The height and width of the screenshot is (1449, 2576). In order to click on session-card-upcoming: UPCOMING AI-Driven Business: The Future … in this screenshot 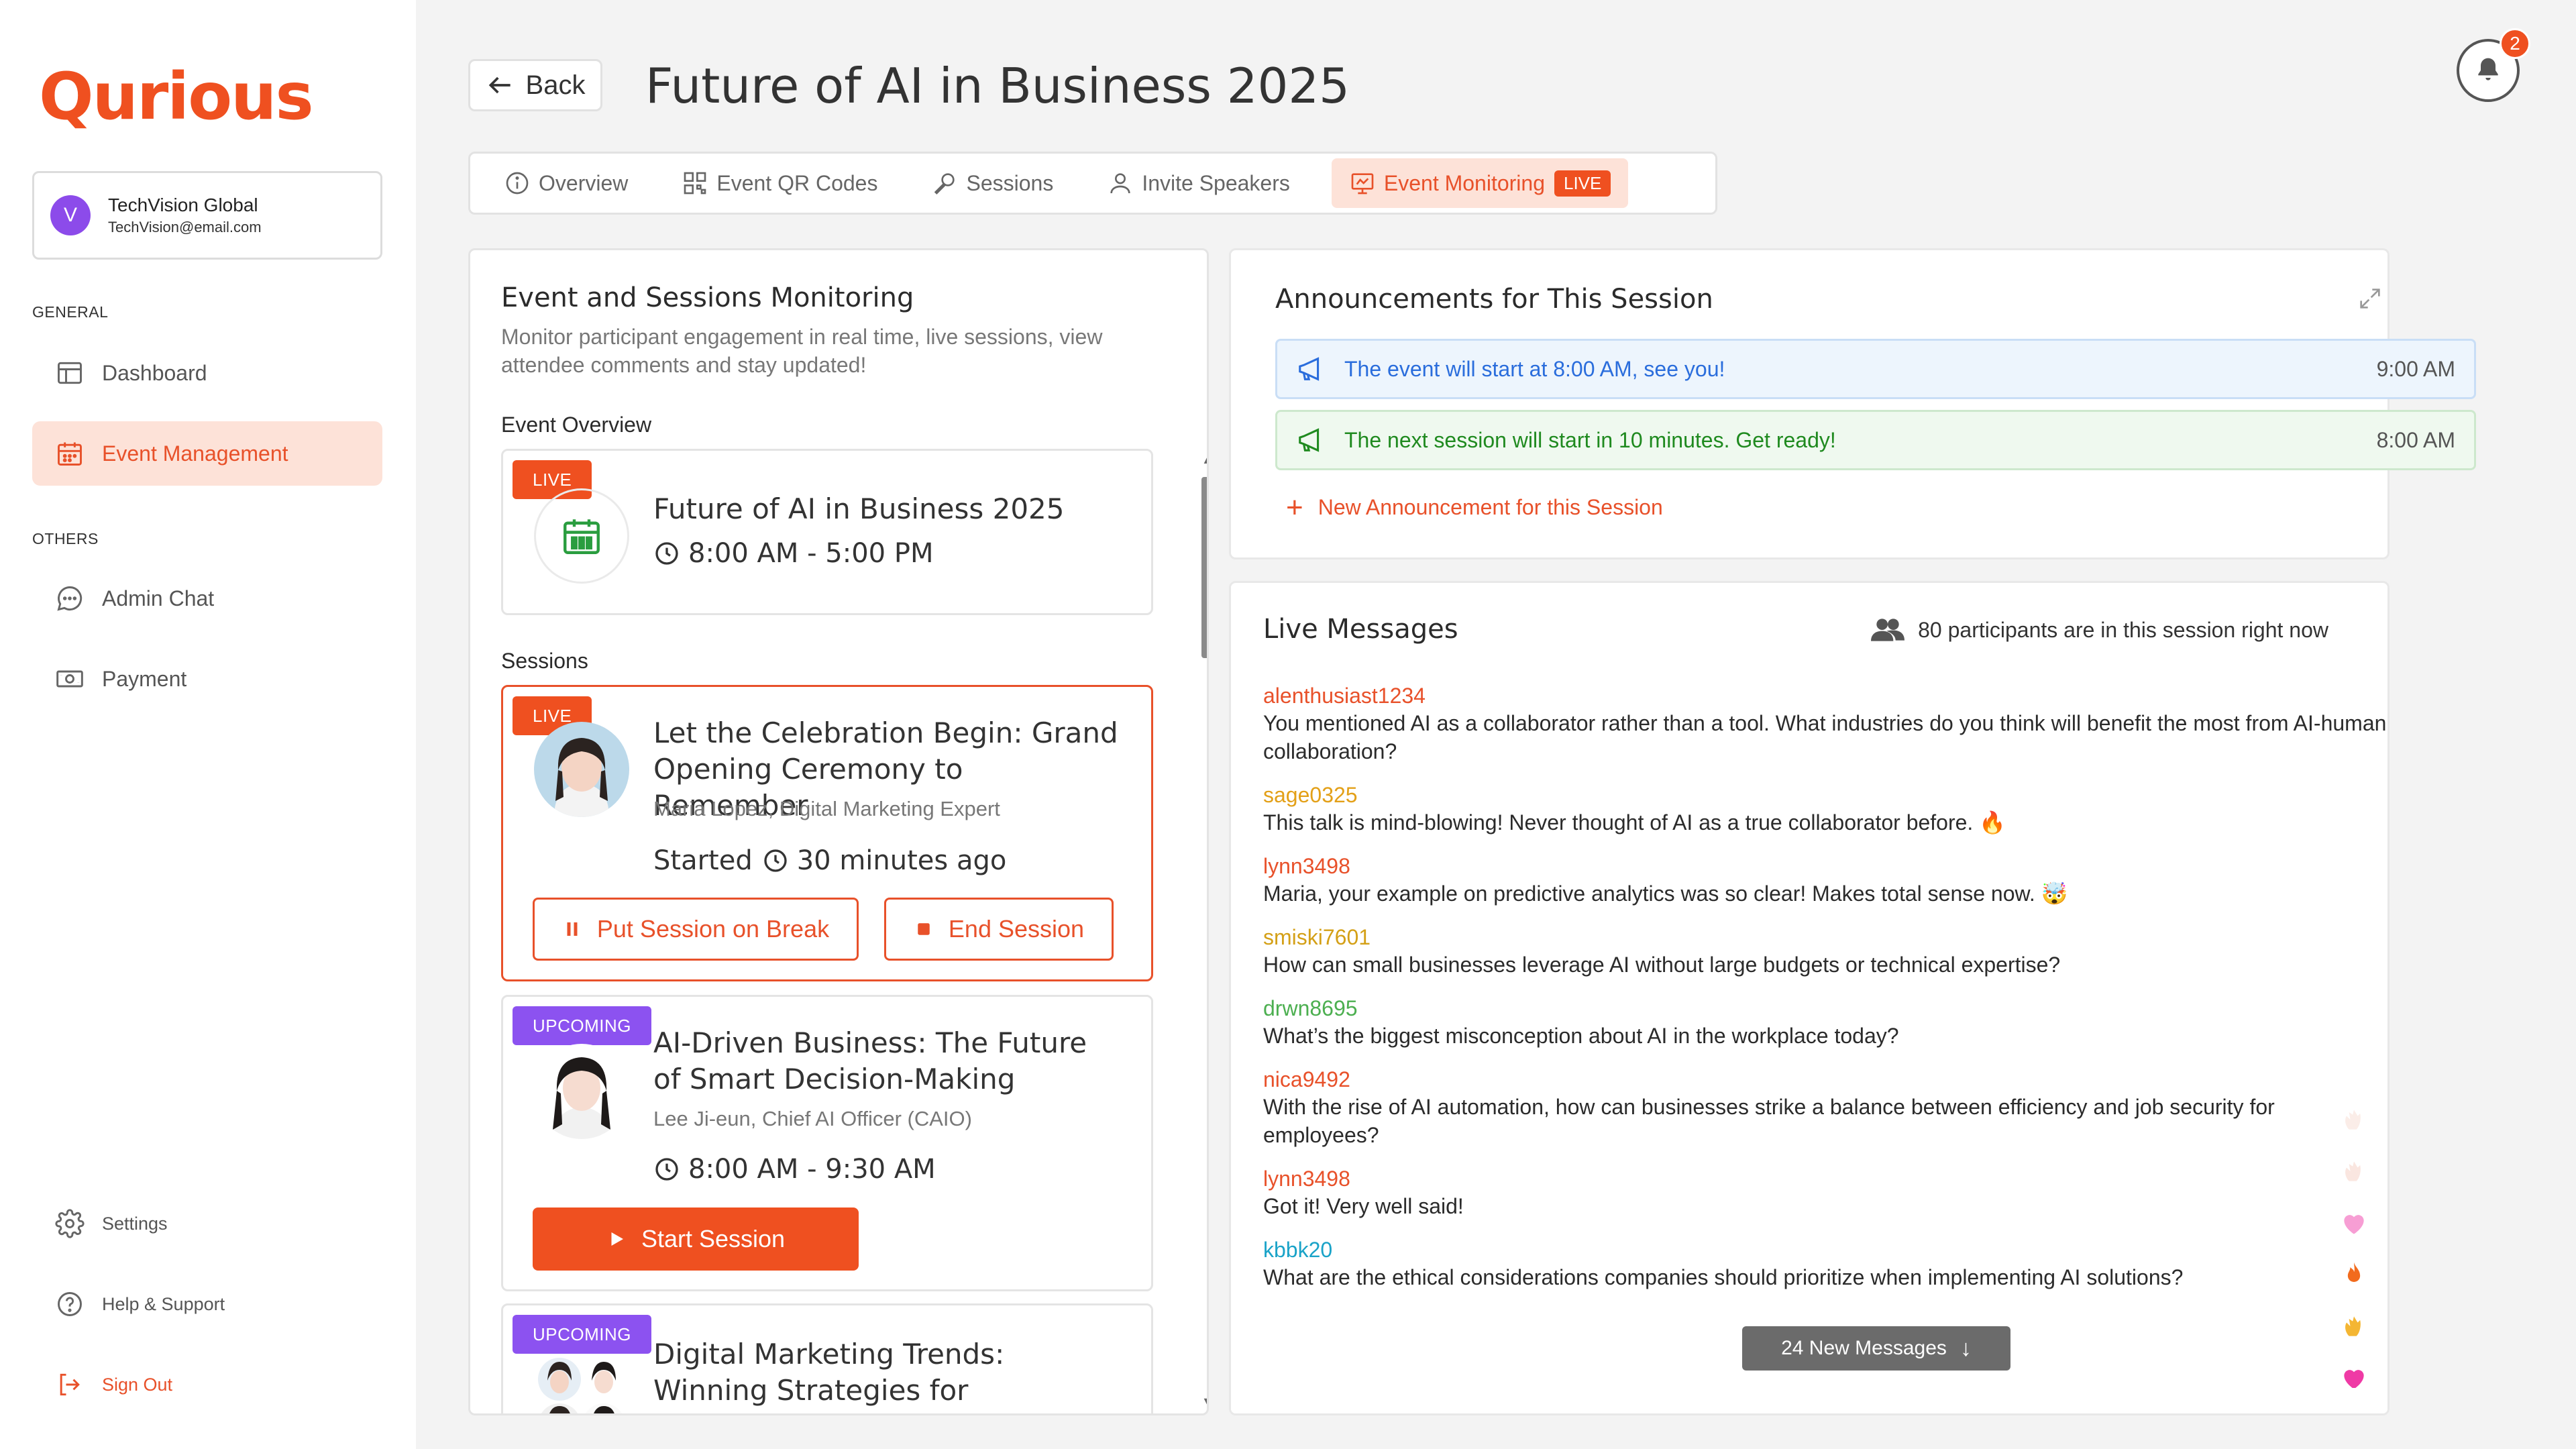, I will do `click(827, 1143)`.